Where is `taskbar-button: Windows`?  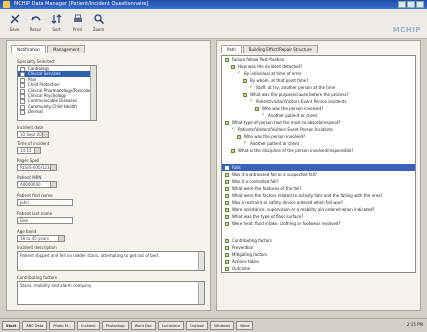
taskbar-button: Windows is located at coordinates (222, 325).